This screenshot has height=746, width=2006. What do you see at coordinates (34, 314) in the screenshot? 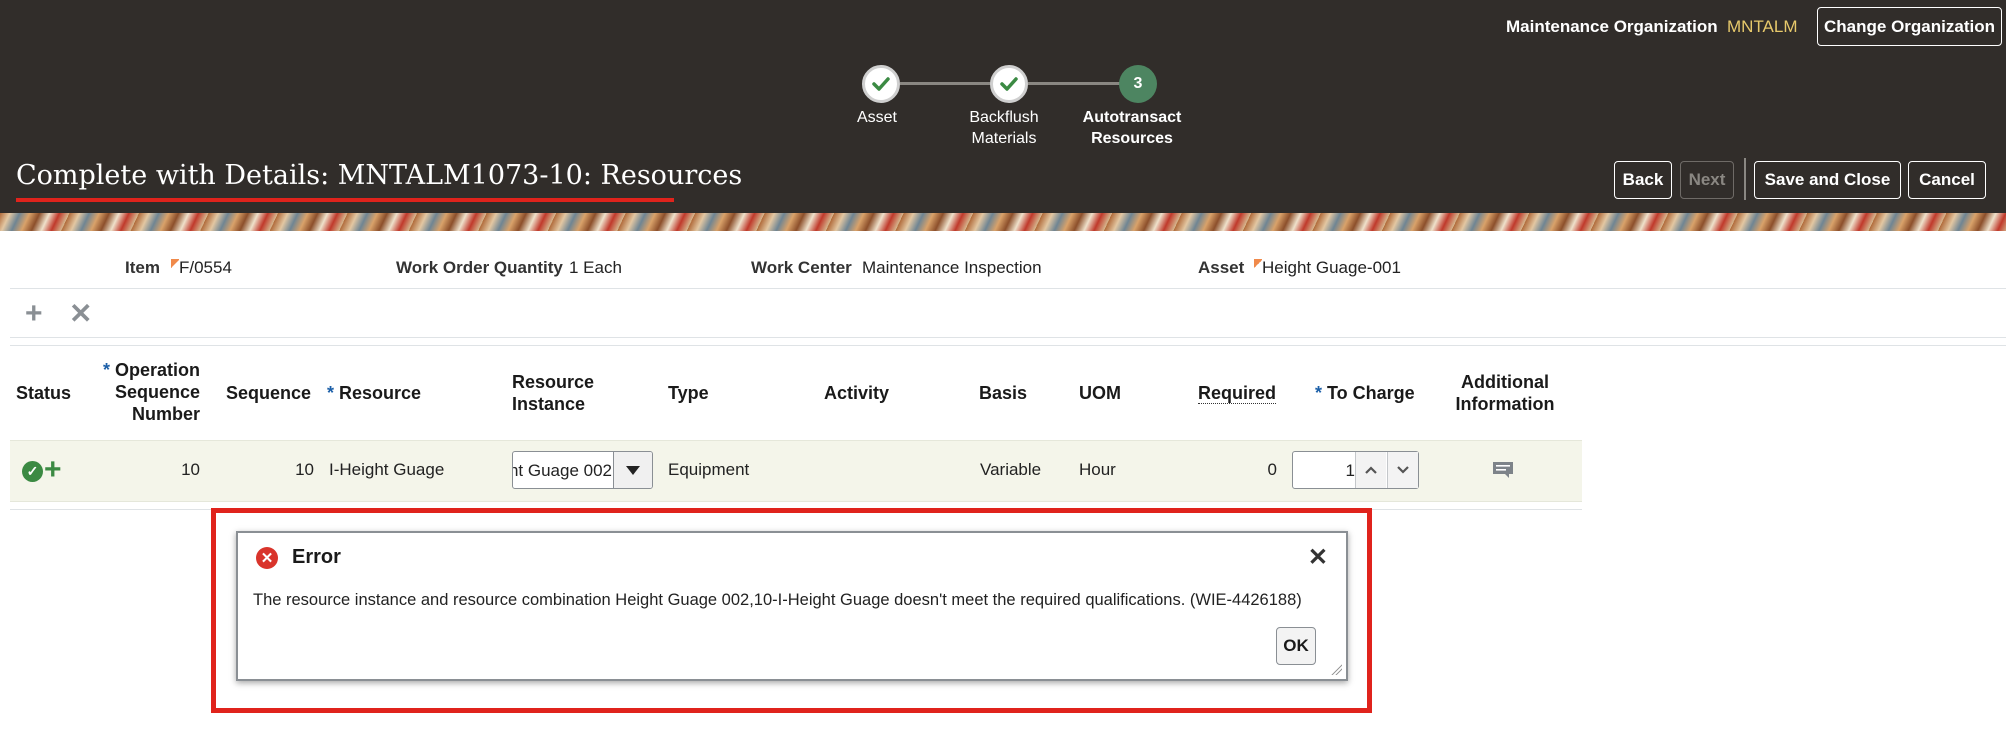
I see `plus-icon: +` at bounding box center [34, 314].